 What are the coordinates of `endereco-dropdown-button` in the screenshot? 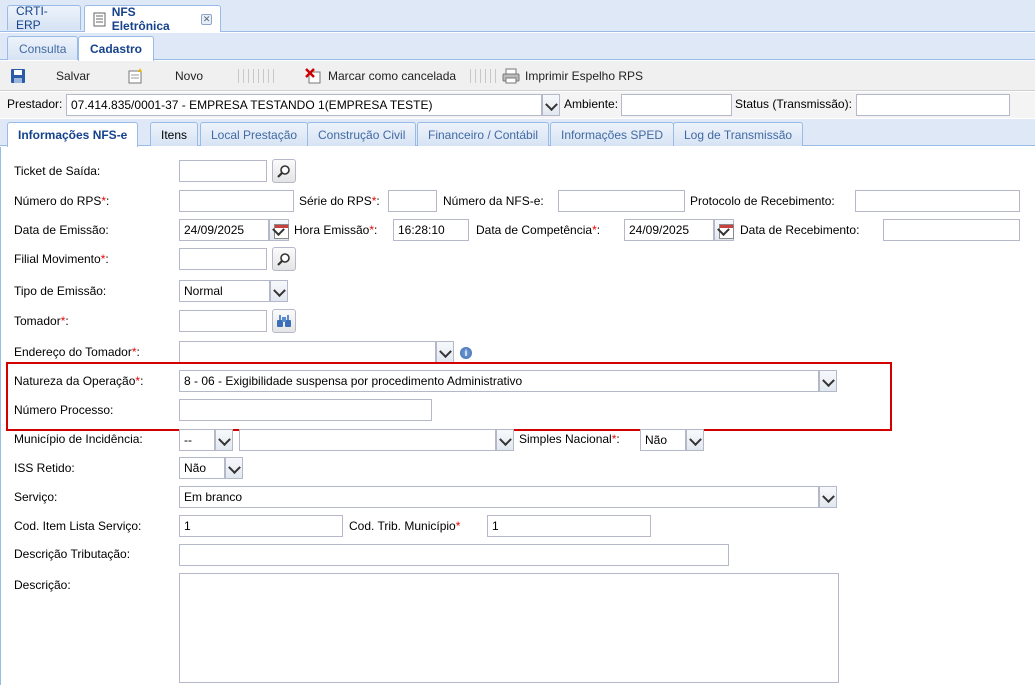 It's located at (445, 352).